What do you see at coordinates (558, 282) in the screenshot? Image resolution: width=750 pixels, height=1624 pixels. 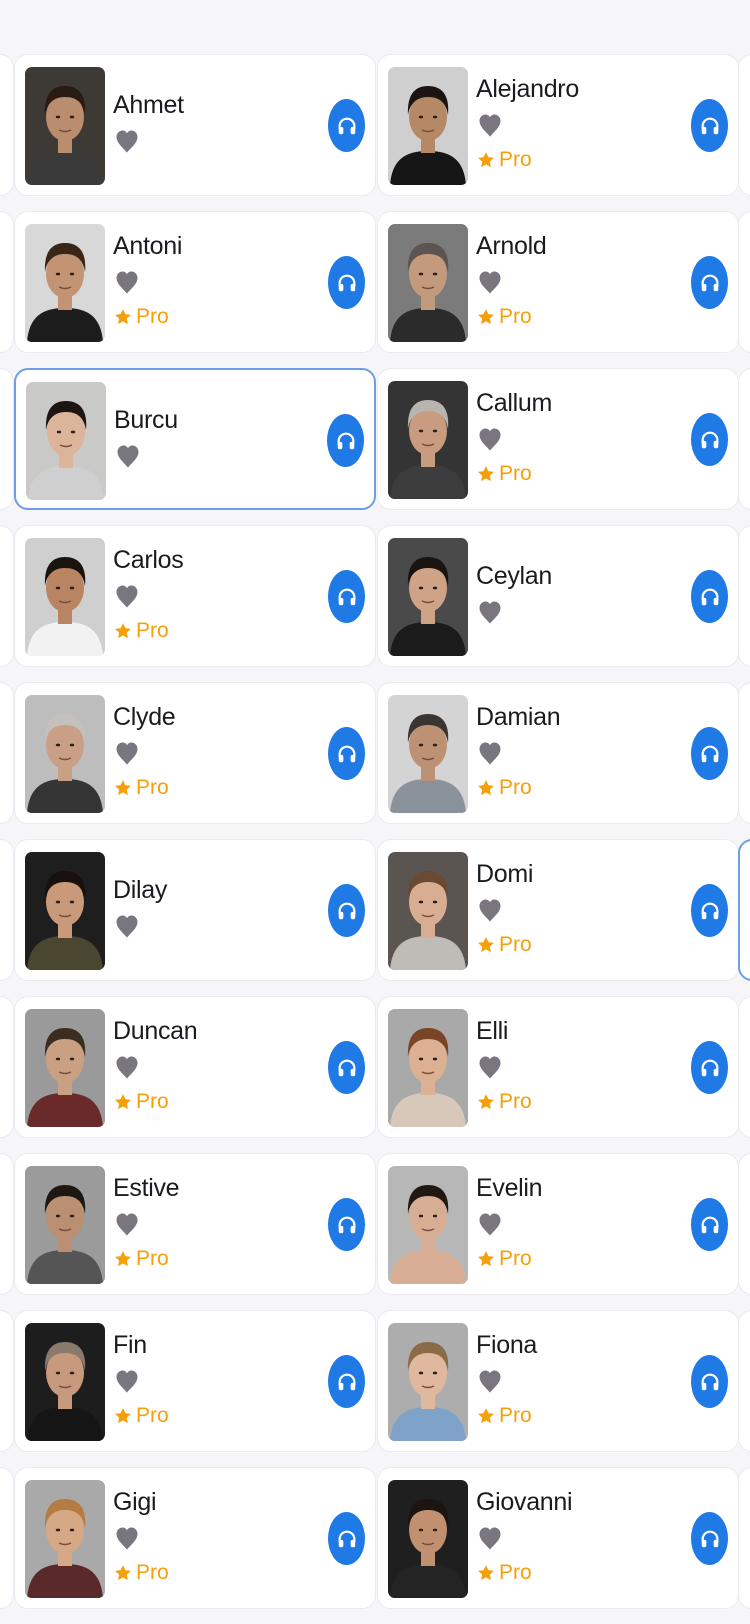 I see `voice-card-arnold: Arnold Pro` at bounding box center [558, 282].